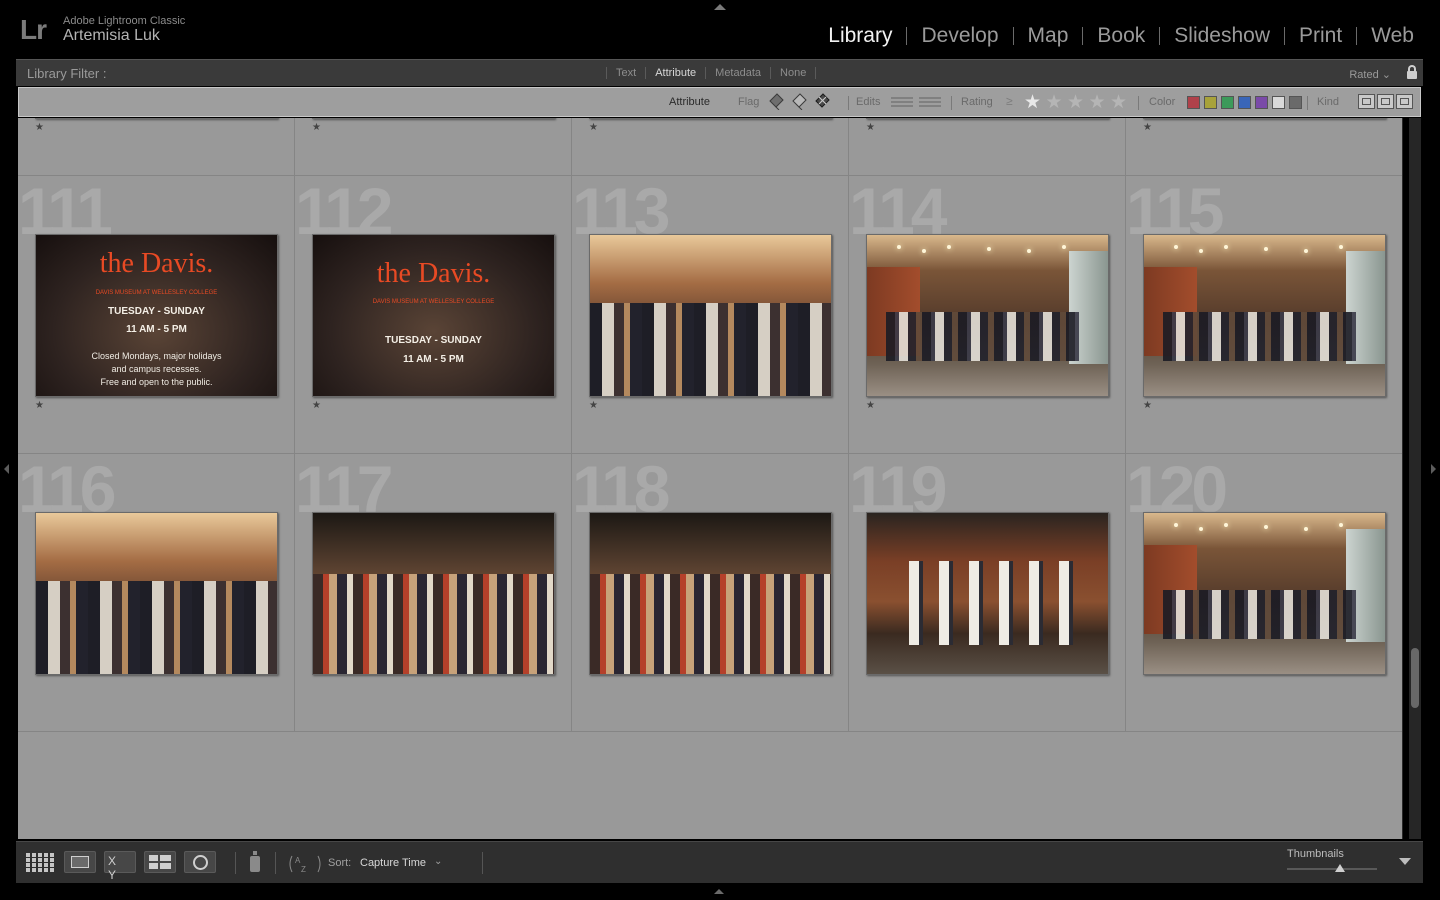  What do you see at coordinates (1009, 101) in the screenshot?
I see `rating-operator: ≥` at bounding box center [1009, 101].